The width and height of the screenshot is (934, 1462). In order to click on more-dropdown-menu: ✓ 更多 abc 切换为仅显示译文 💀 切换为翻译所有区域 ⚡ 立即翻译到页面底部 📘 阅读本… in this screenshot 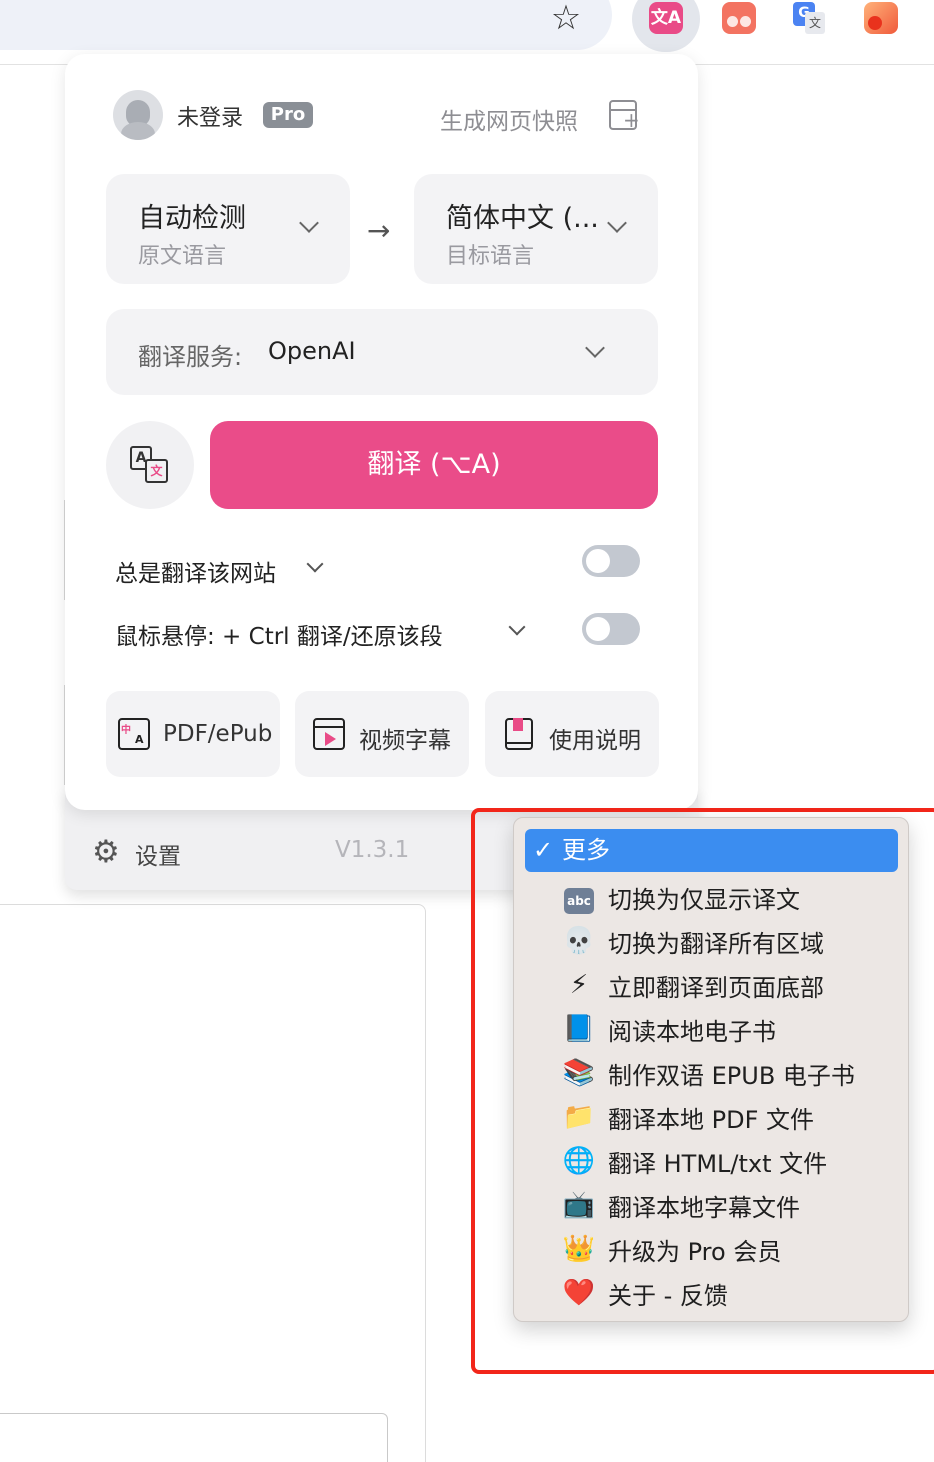, I will do `click(711, 1069)`.